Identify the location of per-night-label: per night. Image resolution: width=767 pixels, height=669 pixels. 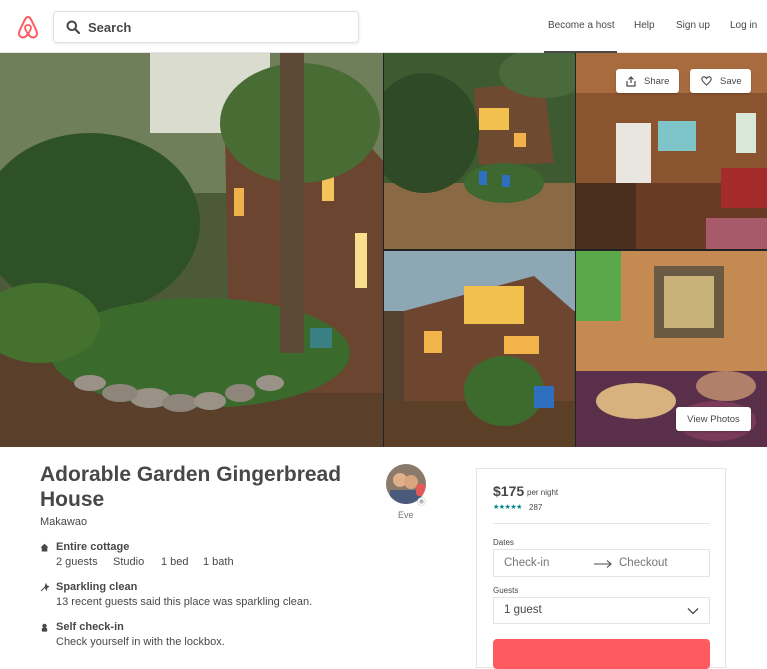
(543, 492).